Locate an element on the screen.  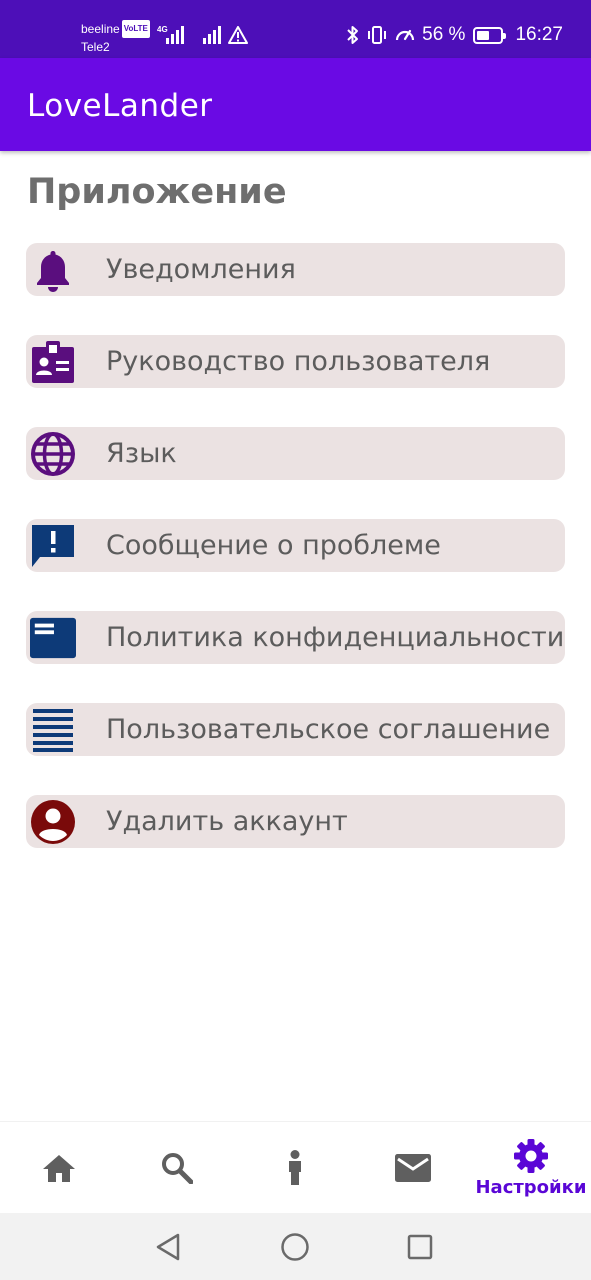
menu-item-user-guide: Руководство пользователя is located at coordinates (295, 361).